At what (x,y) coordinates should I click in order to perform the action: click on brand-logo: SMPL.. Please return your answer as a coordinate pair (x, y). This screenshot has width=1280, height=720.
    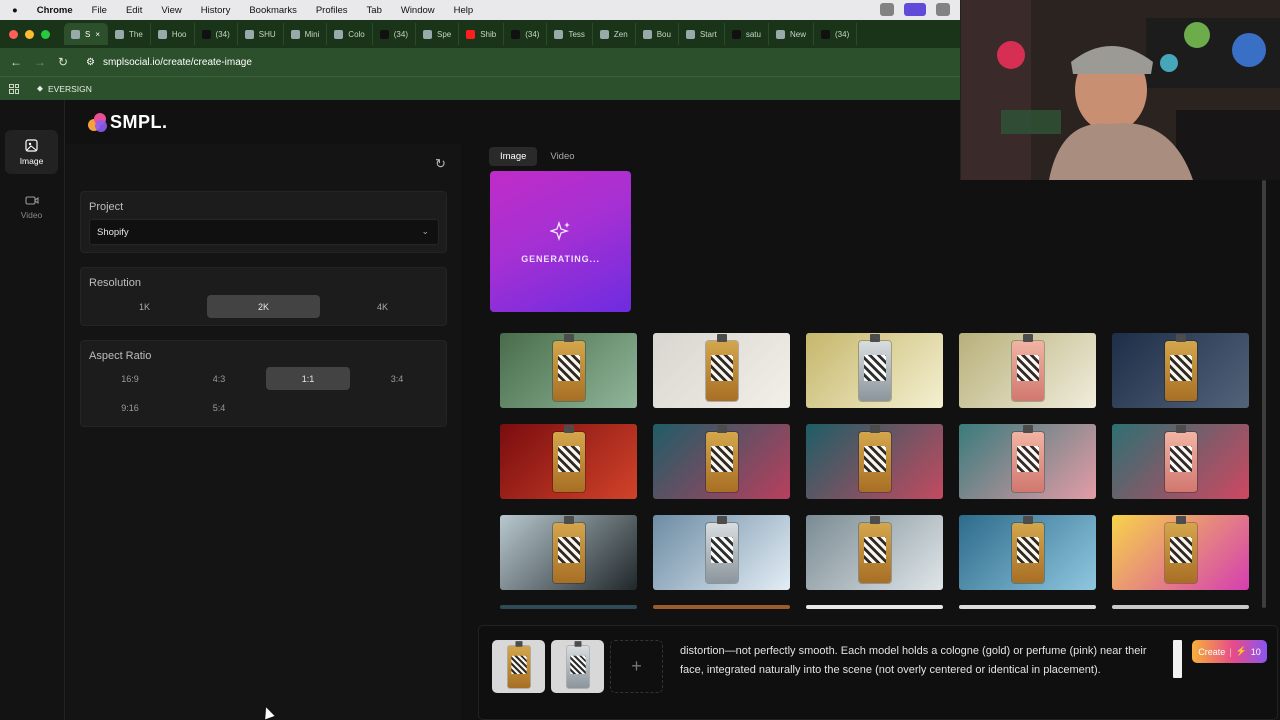
    Looking at the image, I should click on (128, 122).